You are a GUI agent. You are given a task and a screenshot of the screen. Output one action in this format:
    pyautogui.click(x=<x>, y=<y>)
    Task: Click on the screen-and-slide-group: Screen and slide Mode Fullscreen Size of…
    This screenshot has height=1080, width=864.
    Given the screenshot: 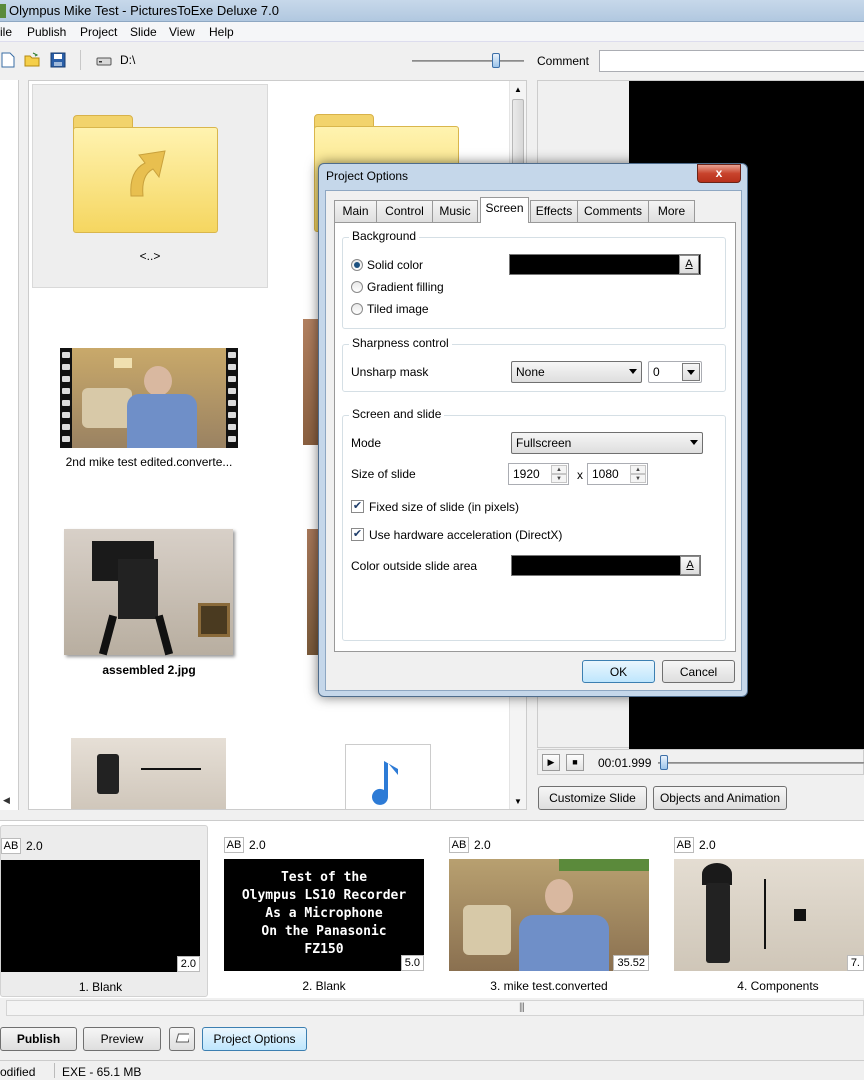 What is the action you would take?
    pyautogui.click(x=534, y=524)
    